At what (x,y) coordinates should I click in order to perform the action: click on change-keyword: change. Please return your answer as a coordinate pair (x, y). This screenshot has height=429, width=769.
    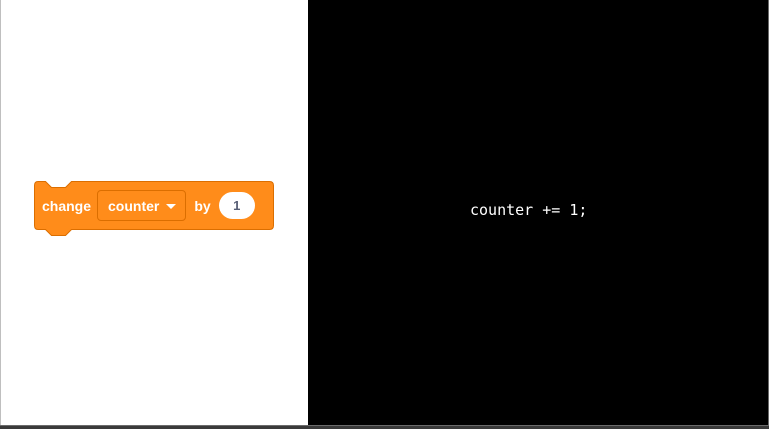
    Looking at the image, I should click on (67, 205).